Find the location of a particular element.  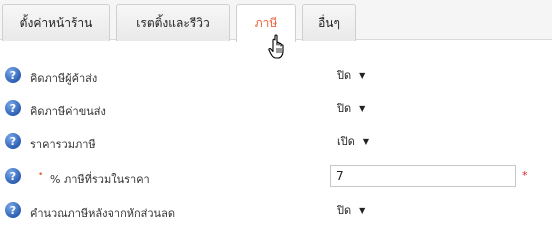

setting-label: ราคารวมภาษี is located at coordinates (63, 144).